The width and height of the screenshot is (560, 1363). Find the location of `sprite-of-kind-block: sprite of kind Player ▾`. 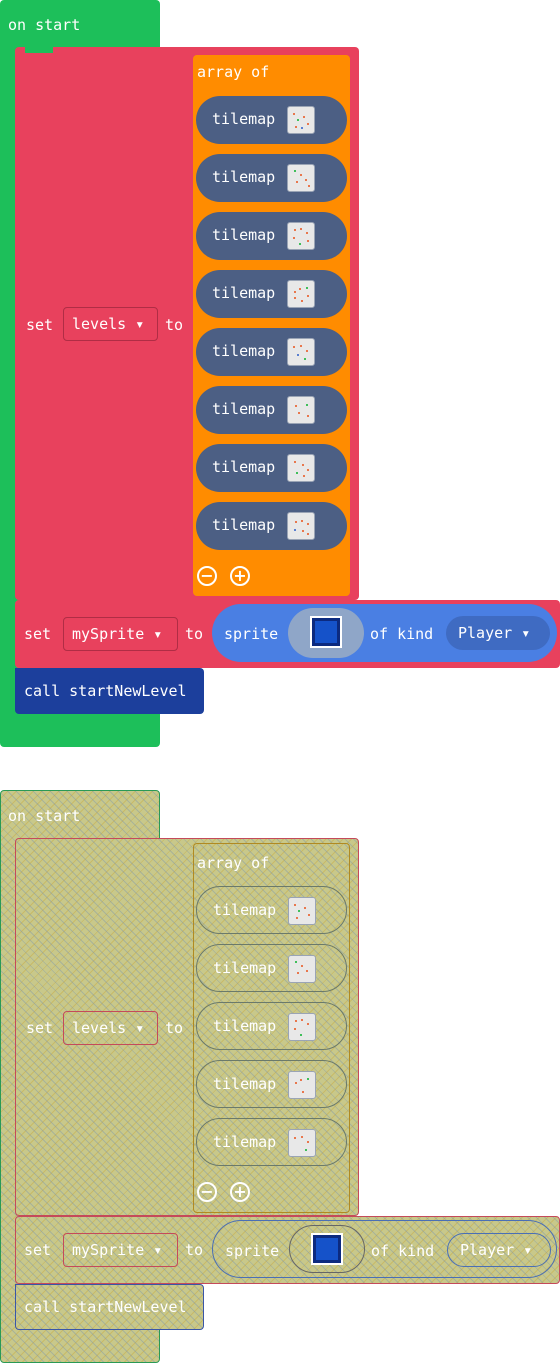

sprite-of-kind-block: sprite of kind Player ▾ is located at coordinates (384, 633).